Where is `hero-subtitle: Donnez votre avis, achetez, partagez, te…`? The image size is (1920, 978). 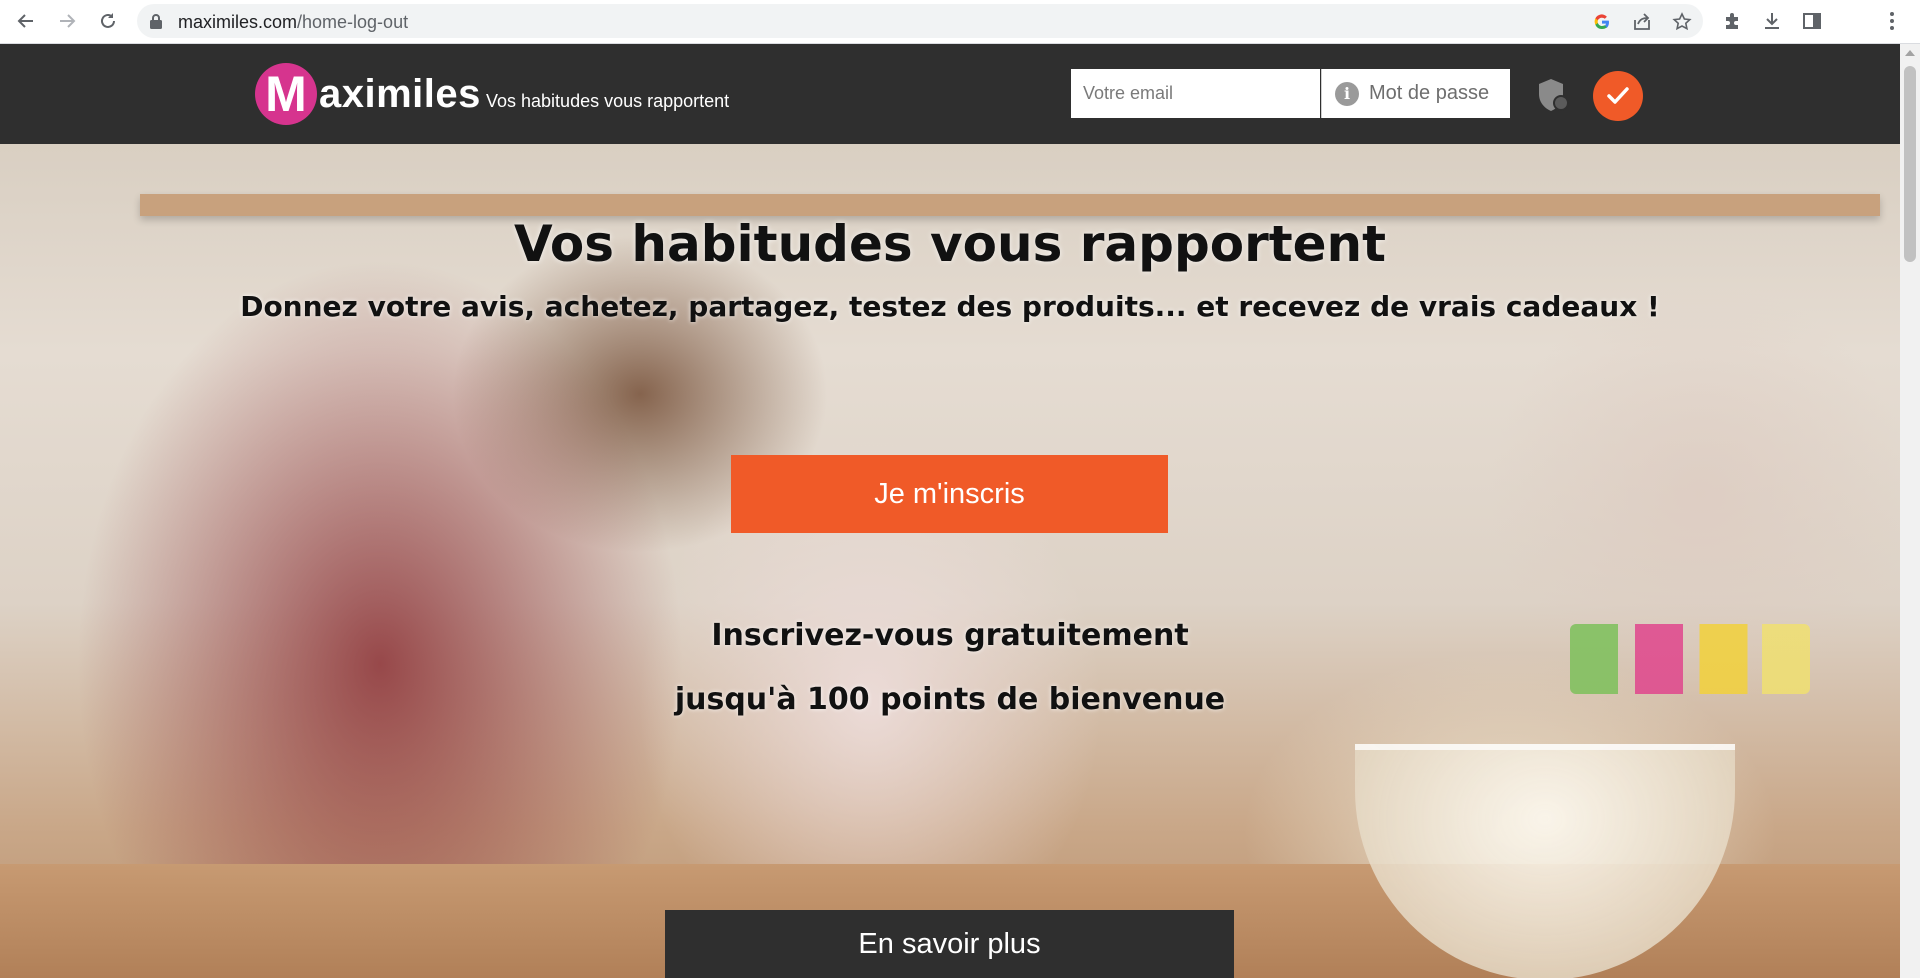 hero-subtitle: Donnez votre avis, achetez, partagez, te… is located at coordinates (950, 306).